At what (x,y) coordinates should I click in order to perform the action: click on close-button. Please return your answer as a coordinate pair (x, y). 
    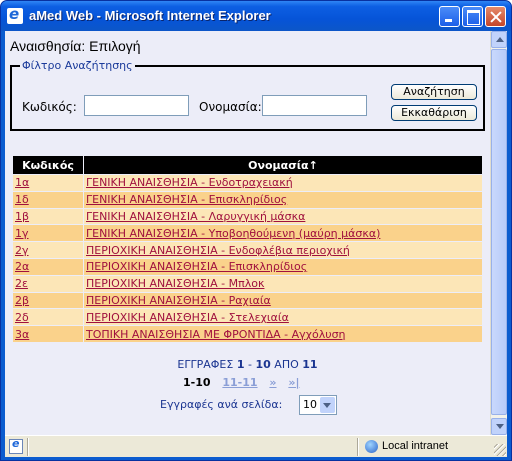
    Looking at the image, I should click on (495, 16).